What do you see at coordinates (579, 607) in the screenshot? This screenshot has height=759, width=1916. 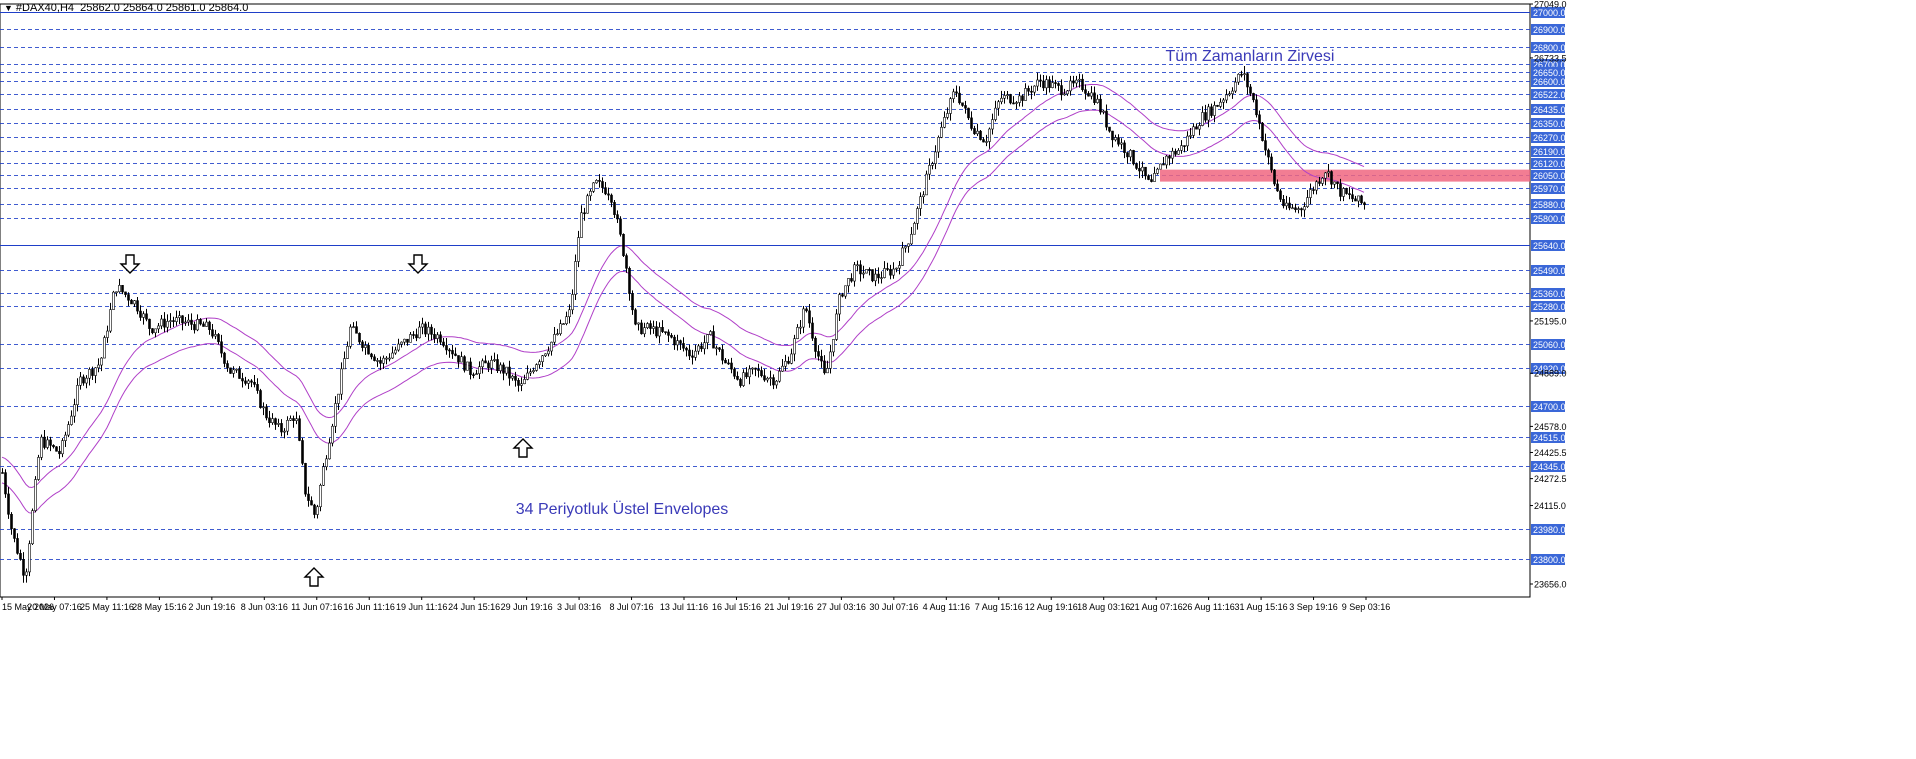 I see `x-tick-label: 3 Jul 03:16` at bounding box center [579, 607].